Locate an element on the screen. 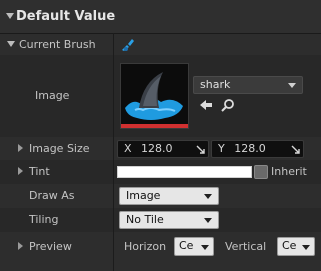  draw-as-dropdown: Image is located at coordinates (169, 196).